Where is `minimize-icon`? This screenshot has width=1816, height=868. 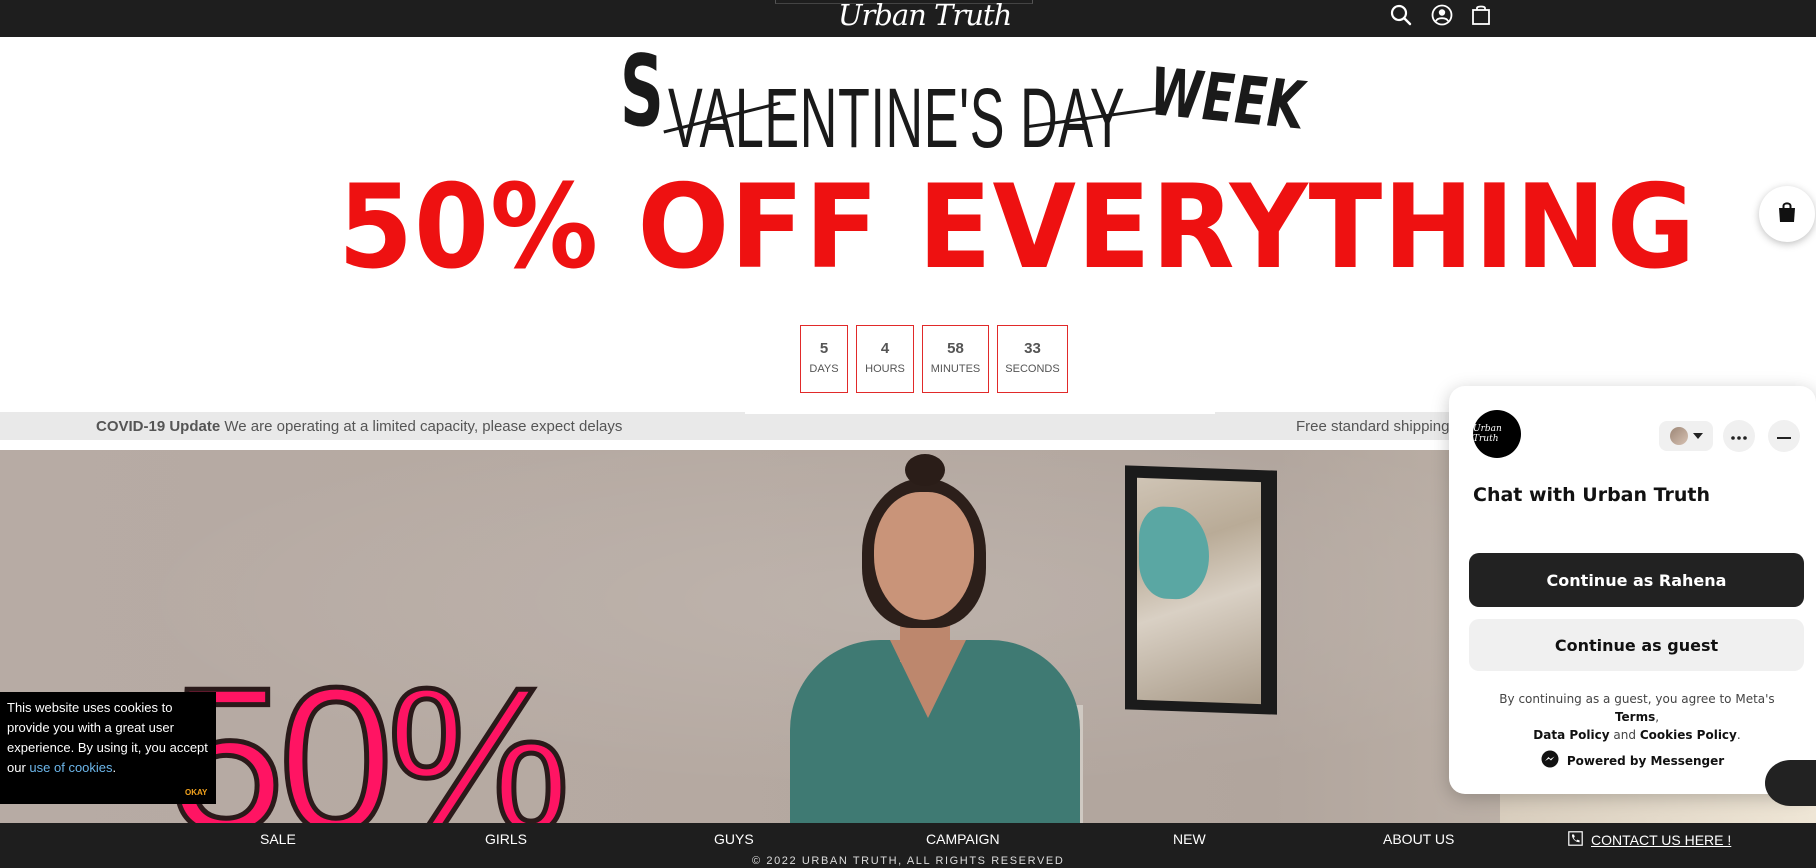
minimize-icon is located at coordinates (1784, 436).